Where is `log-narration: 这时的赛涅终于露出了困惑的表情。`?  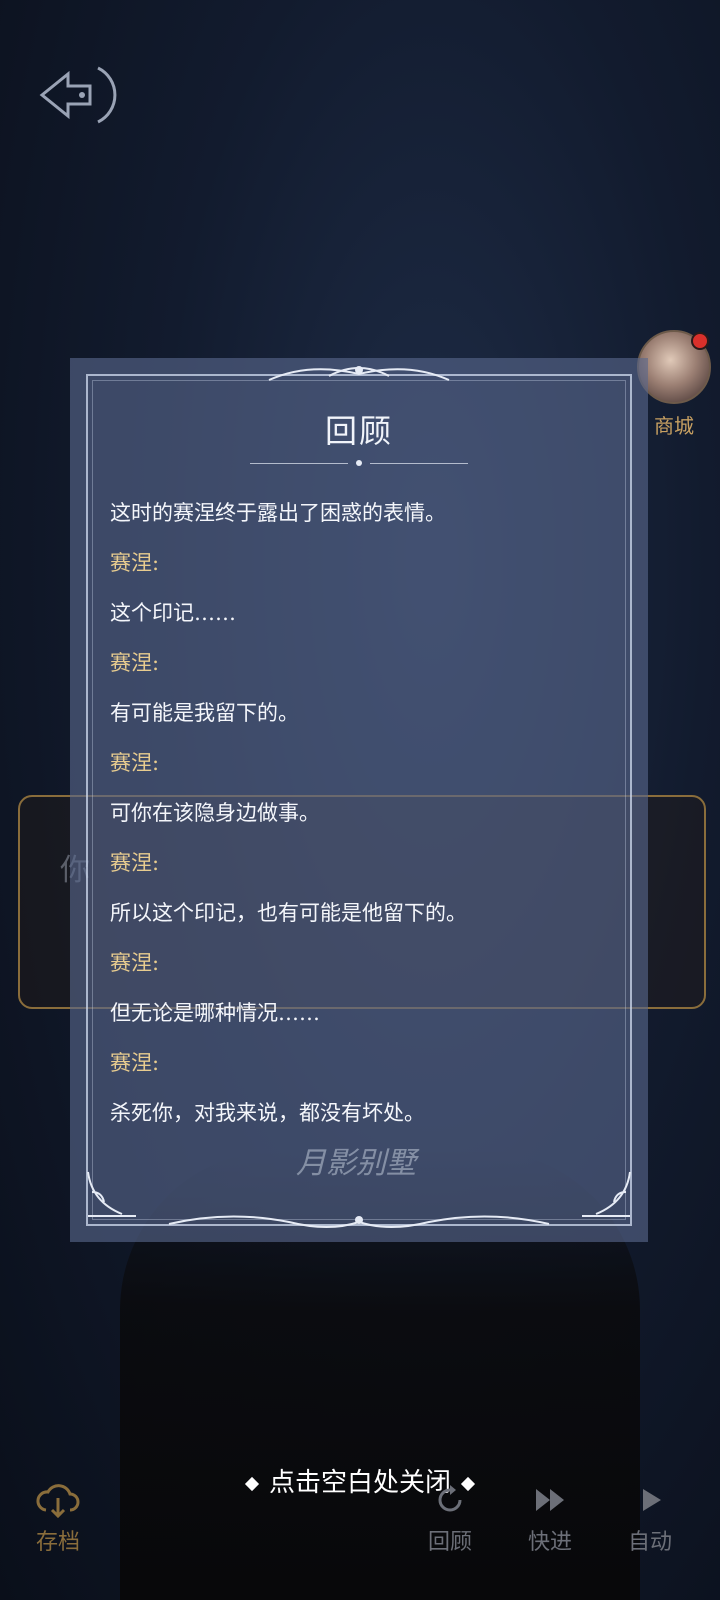 log-narration: 这时的赛涅终于露出了困惑的表情。 is located at coordinates (278, 513).